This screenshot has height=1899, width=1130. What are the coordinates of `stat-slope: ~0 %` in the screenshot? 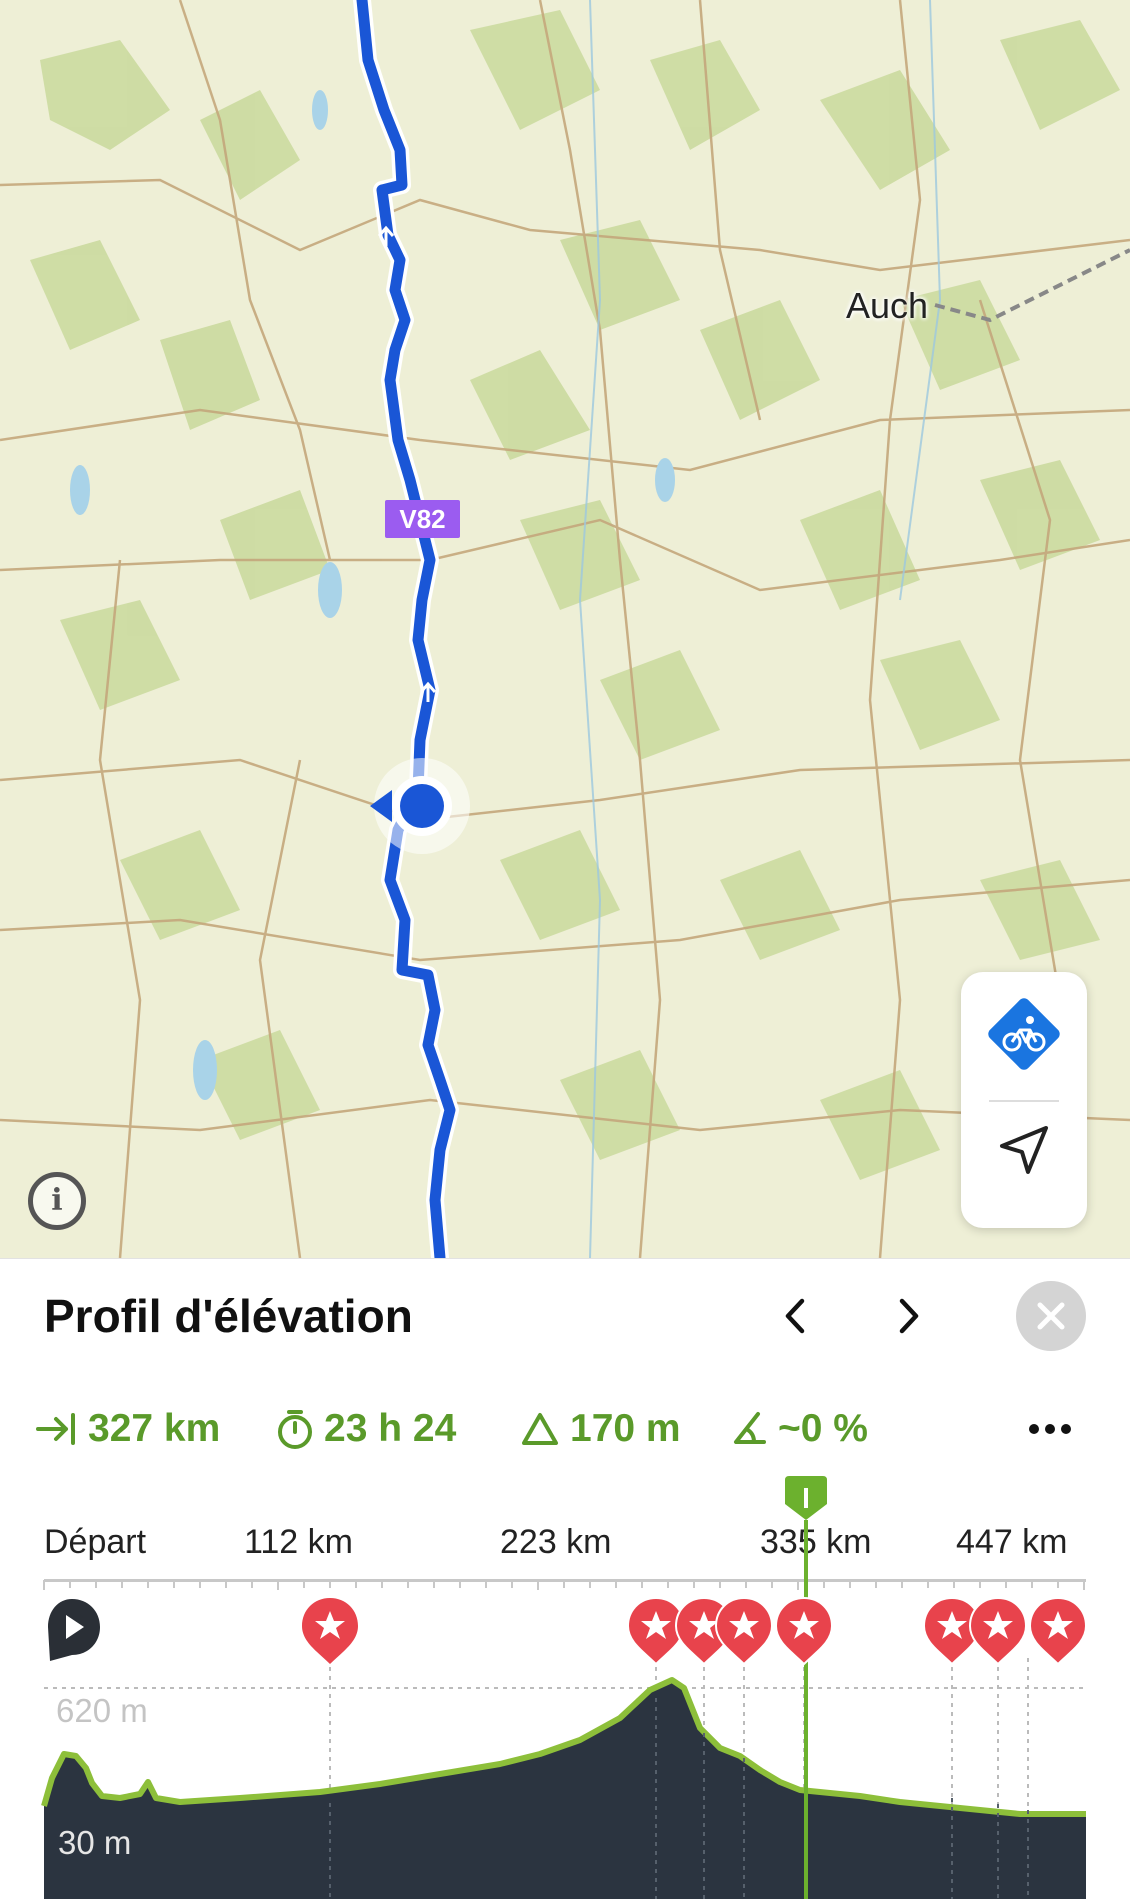 It's located at (799, 1429).